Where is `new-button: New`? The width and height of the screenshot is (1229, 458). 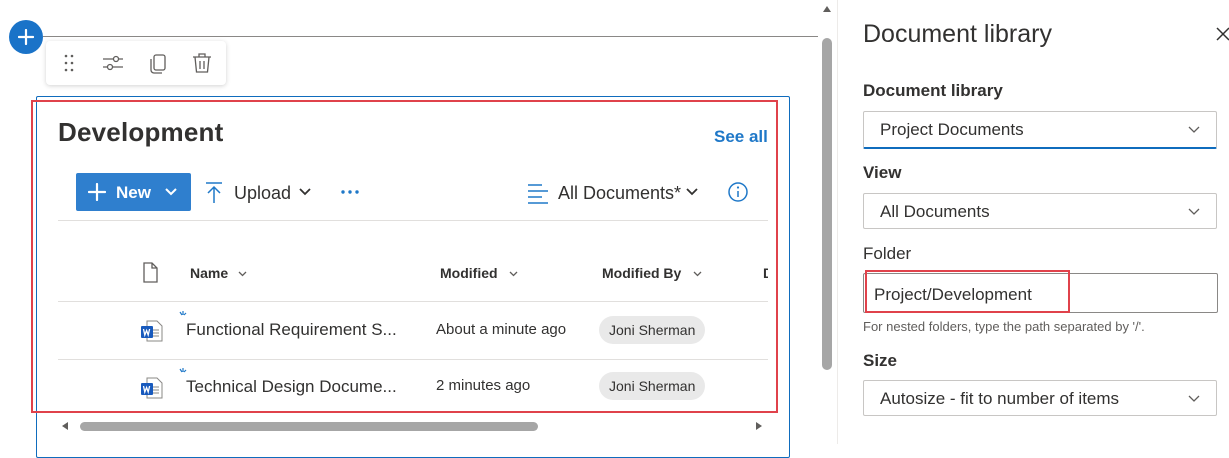 new-button: New is located at coordinates (133, 192).